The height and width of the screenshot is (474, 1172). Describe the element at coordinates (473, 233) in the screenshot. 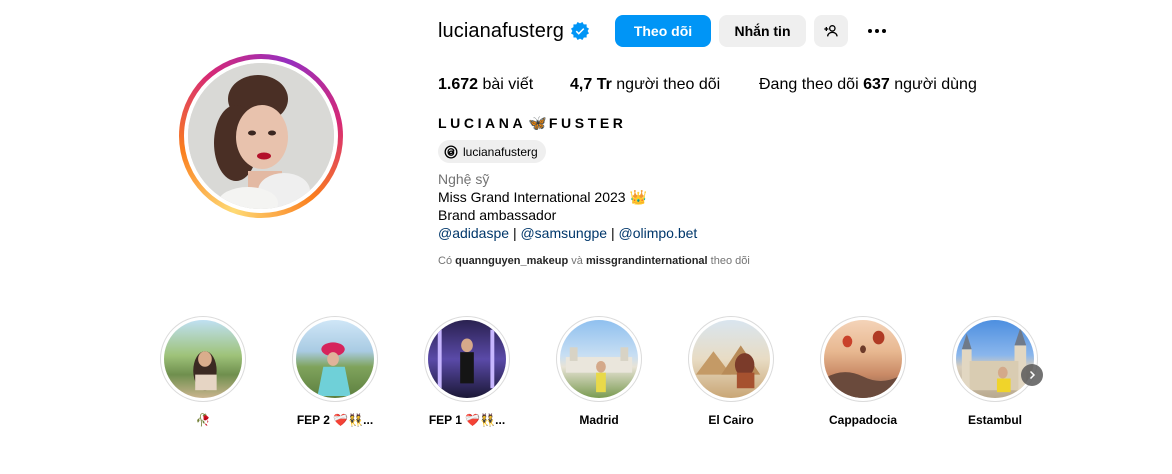

I see `mention-link: @adidaspe` at that location.